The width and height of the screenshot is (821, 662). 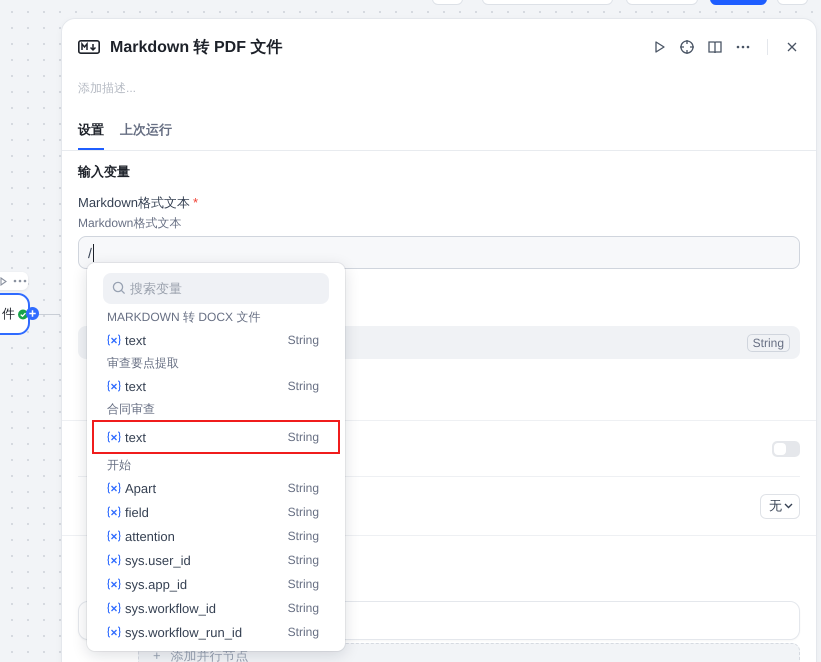 What do you see at coordinates (89, 47) in the screenshot?
I see `markdown-icon` at bounding box center [89, 47].